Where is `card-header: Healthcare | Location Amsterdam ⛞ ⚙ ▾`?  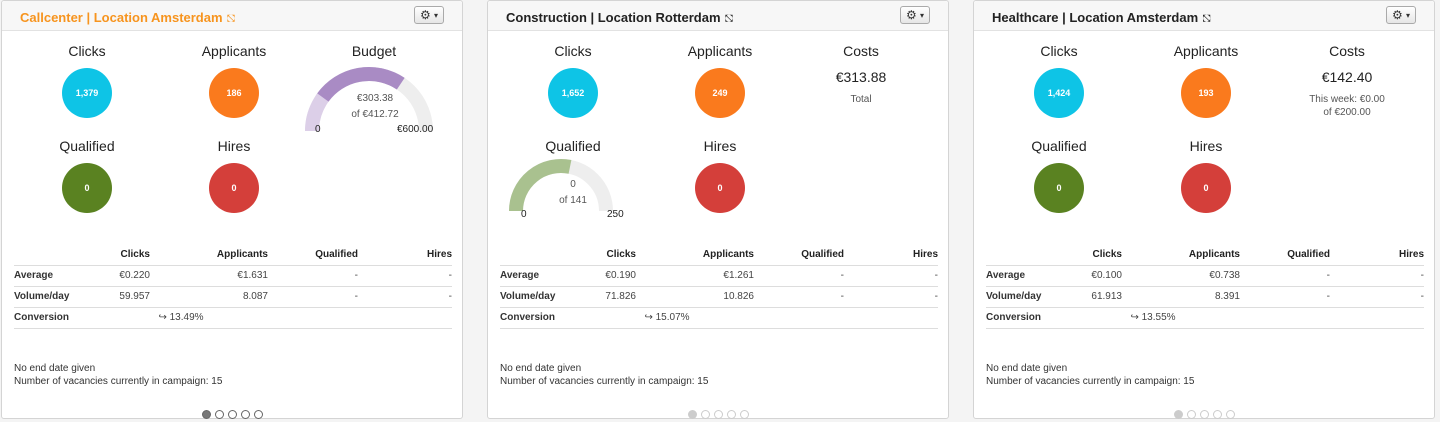 card-header: Healthcare | Location Amsterdam ⛞ ⚙ ▾ is located at coordinates (1204, 16).